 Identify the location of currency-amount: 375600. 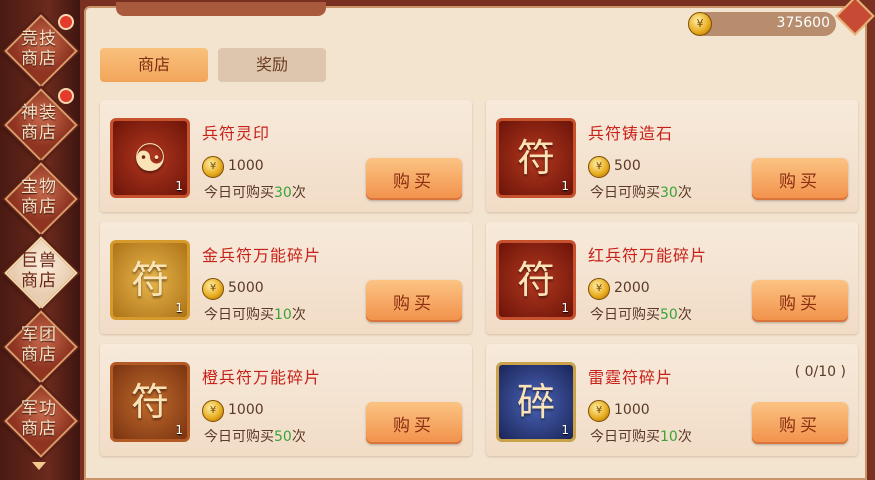
(803, 23).